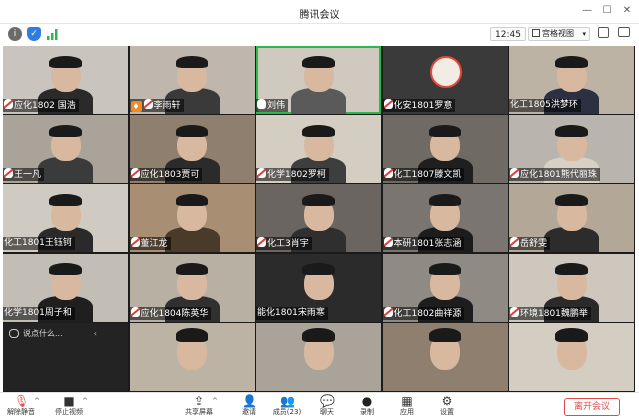  I want to click on host-icon: ♦, so click(136, 106).